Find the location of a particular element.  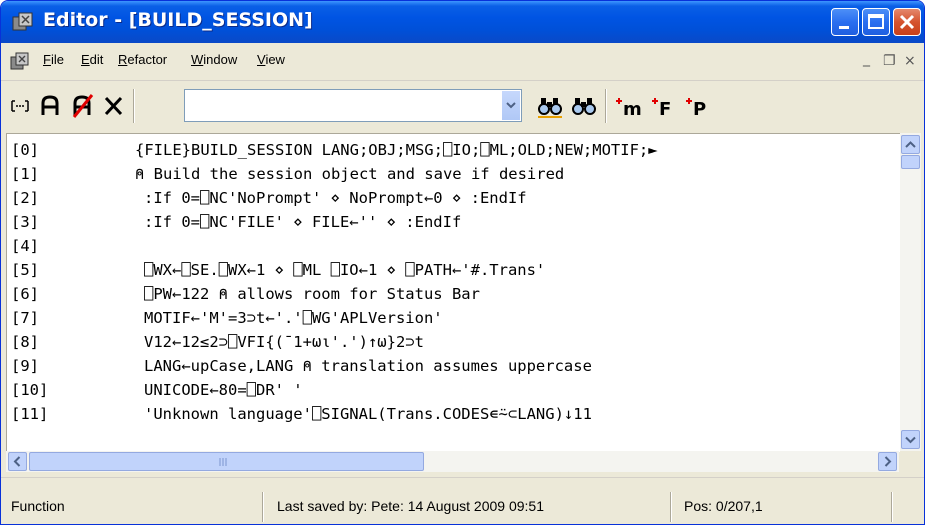

grip-icon is located at coordinates (223, 462).